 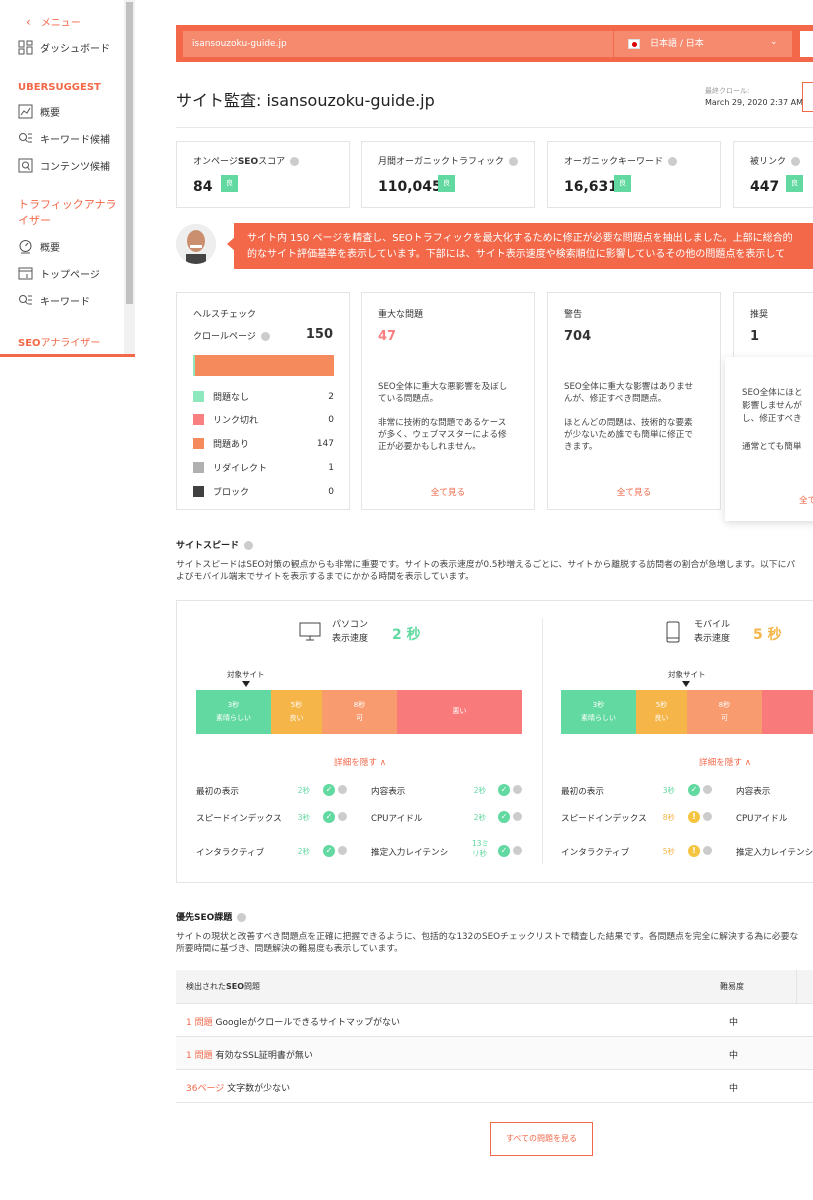 I want to click on metric-label: 被リンク, so click(x=775, y=160).